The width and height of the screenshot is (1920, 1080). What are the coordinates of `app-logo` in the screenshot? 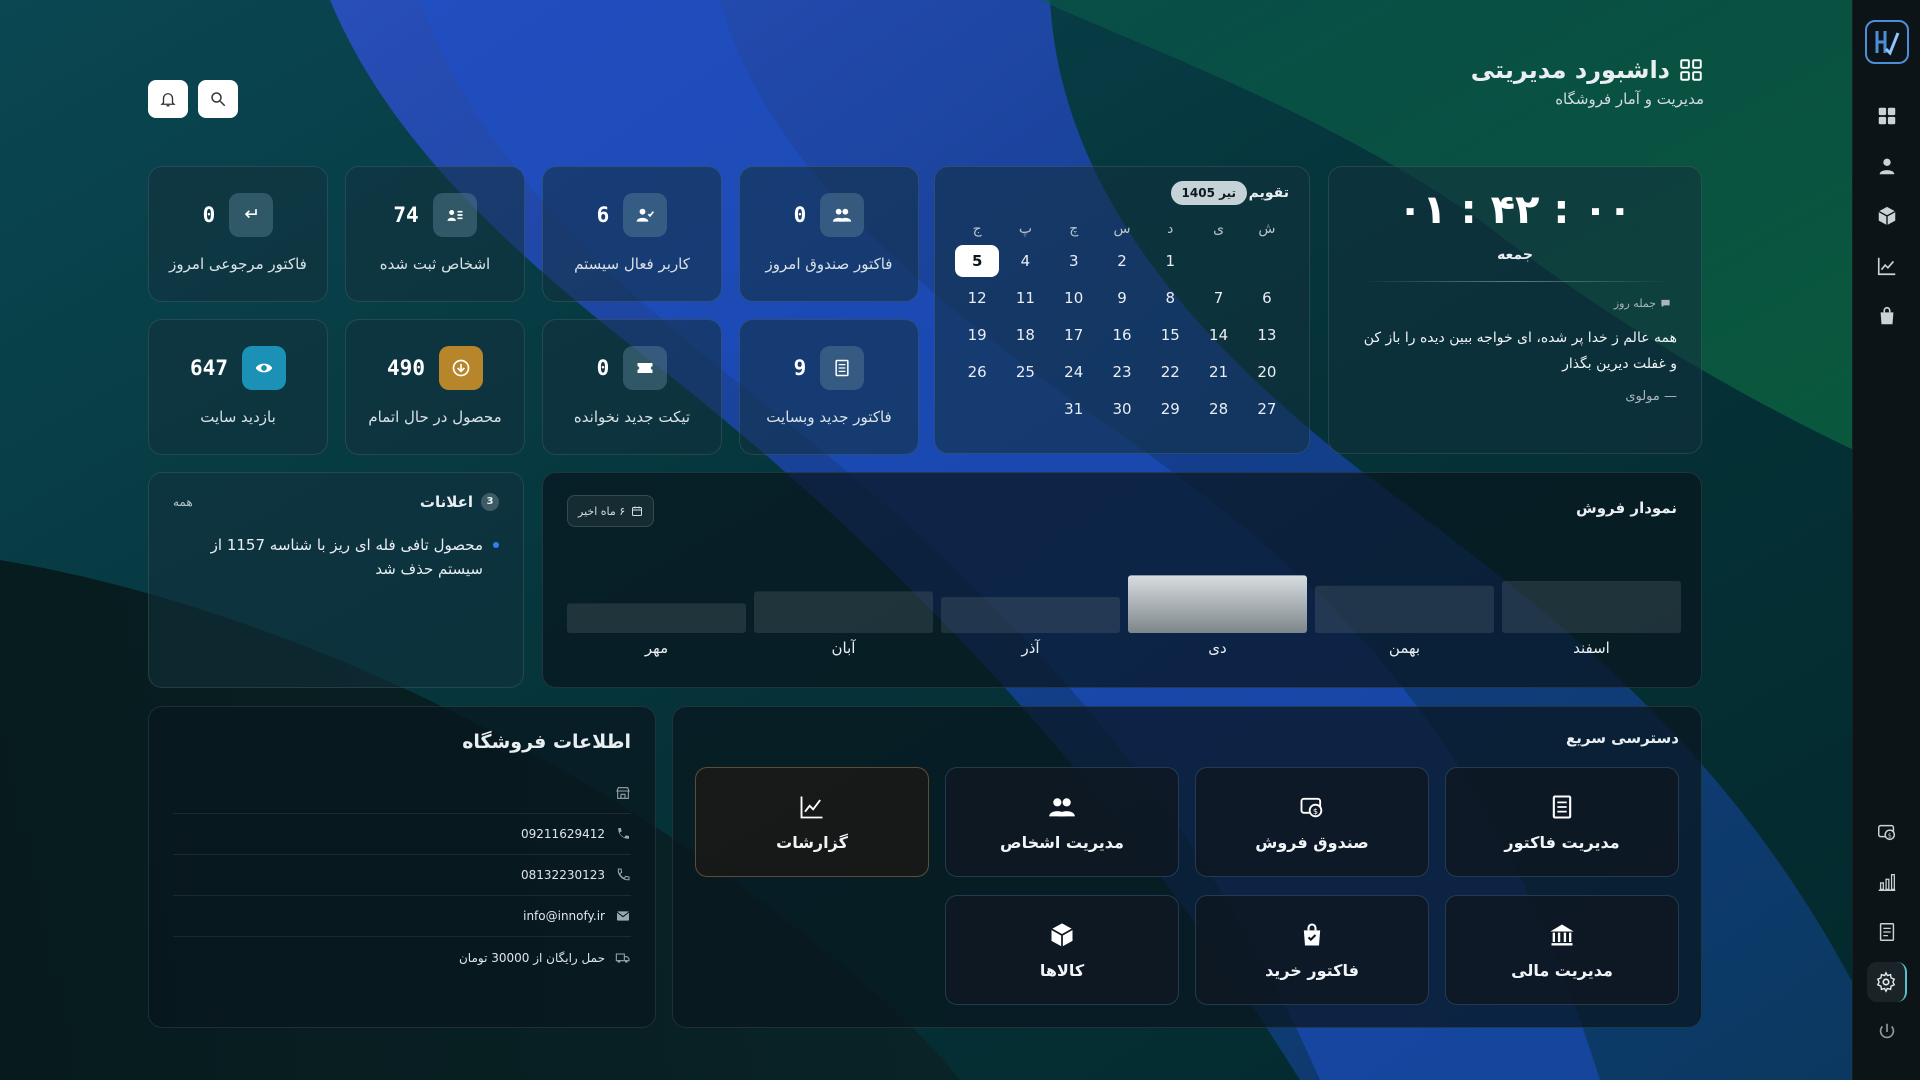 It's located at (1887, 42).